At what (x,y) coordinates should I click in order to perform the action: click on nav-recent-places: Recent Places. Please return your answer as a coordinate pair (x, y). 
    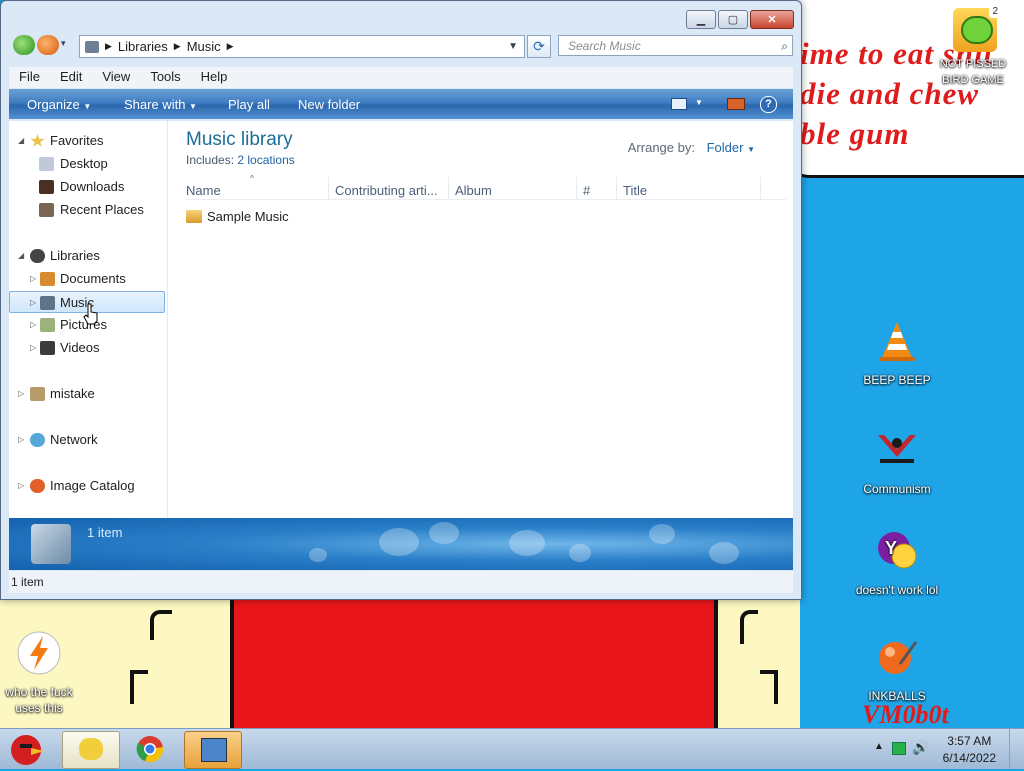
    Looking at the image, I should click on (87, 210).